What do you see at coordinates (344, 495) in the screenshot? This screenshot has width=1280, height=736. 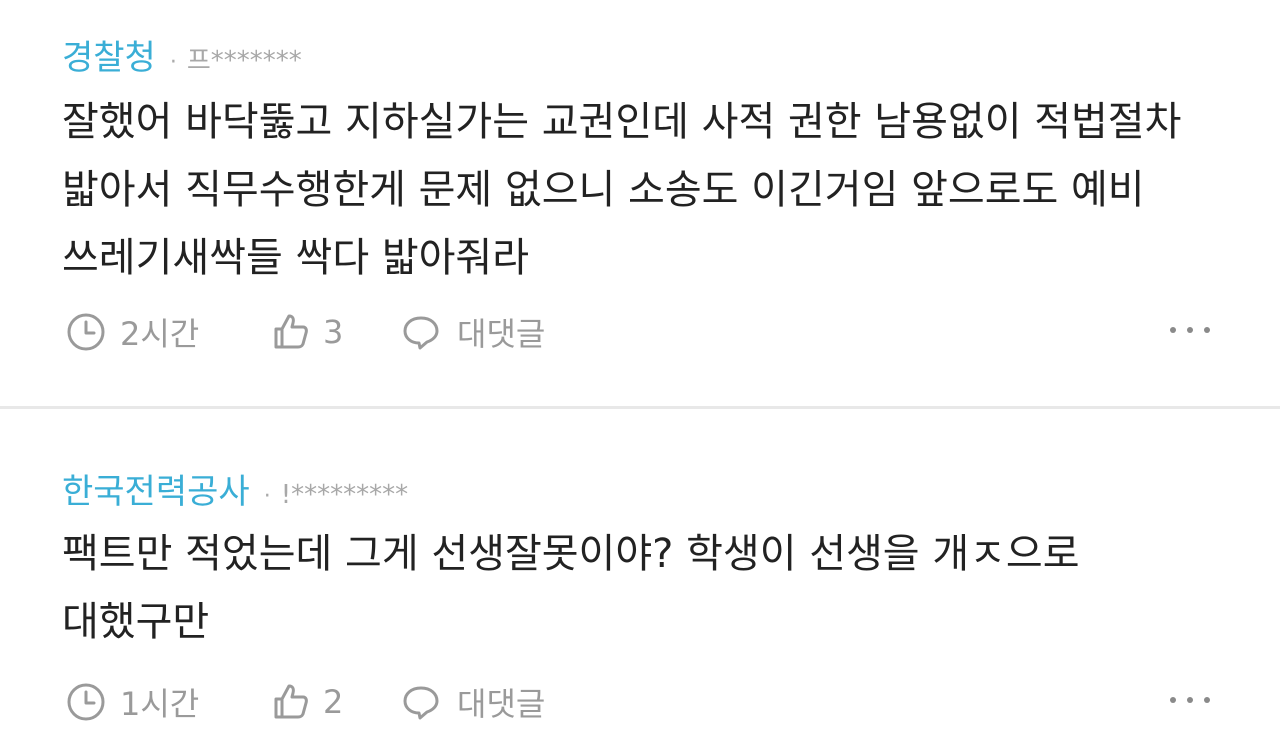 I see `user-id: !*********` at bounding box center [344, 495].